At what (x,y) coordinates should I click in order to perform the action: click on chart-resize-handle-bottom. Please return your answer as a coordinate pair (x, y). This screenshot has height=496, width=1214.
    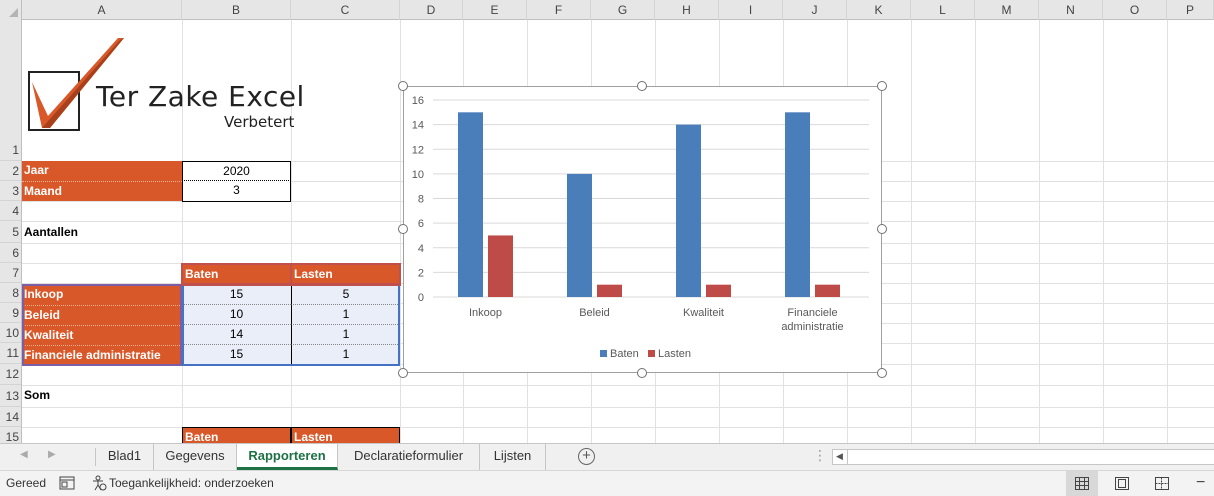
    Looking at the image, I should click on (642, 373).